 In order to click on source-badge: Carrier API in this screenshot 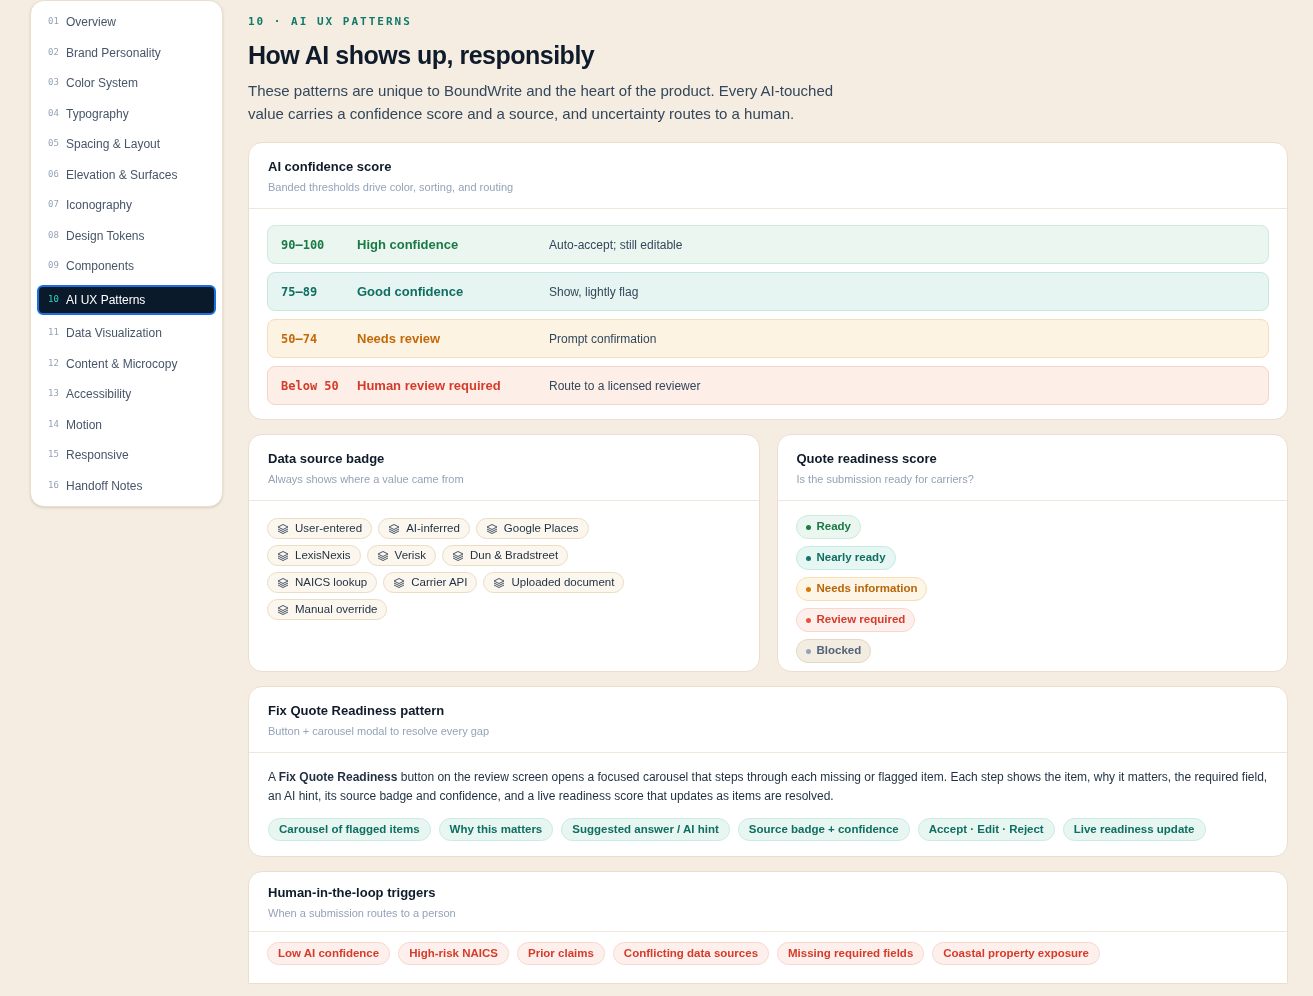, I will do `click(430, 582)`.